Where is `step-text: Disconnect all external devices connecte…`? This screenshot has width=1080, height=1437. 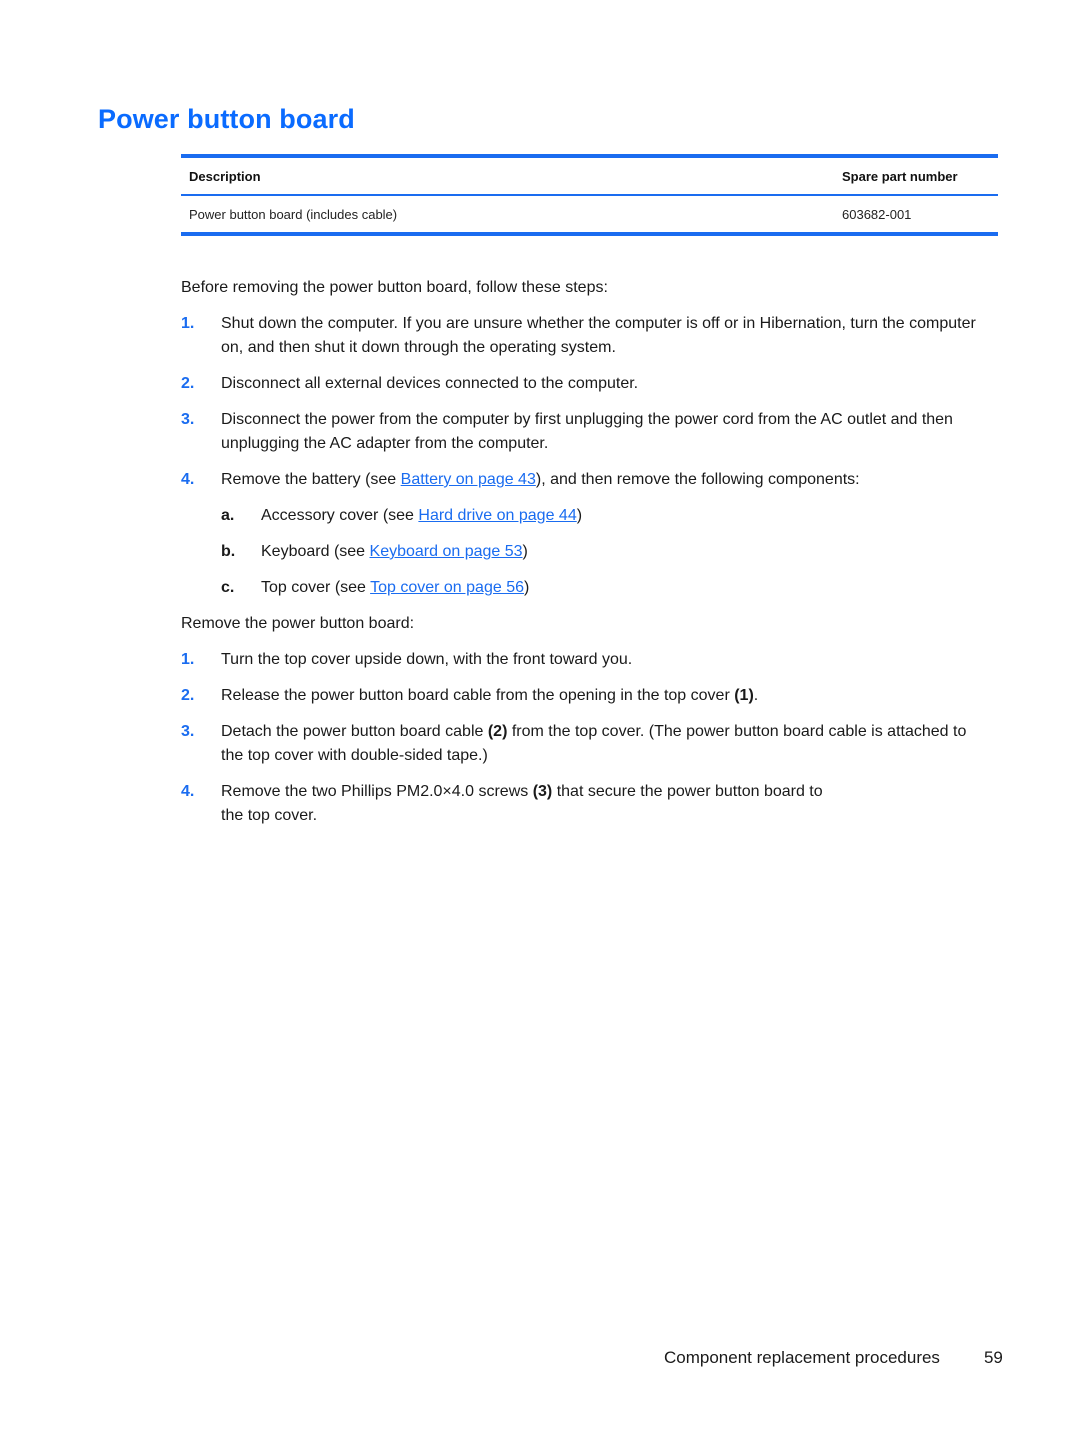
step-text: Disconnect all external devices connecte… is located at coordinates (430, 383).